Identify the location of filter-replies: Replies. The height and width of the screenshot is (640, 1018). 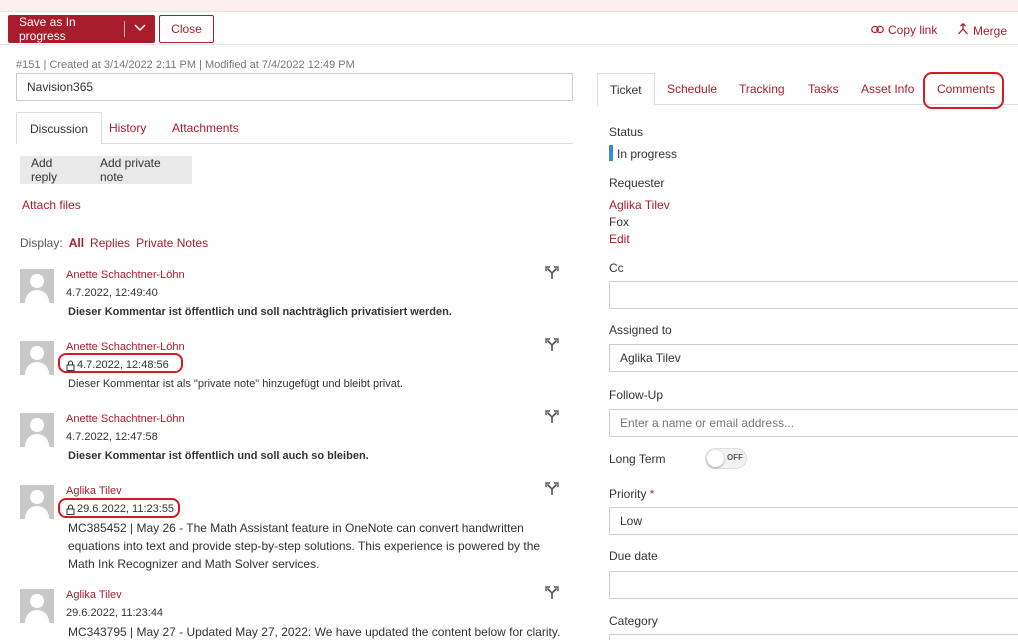
(110, 243).